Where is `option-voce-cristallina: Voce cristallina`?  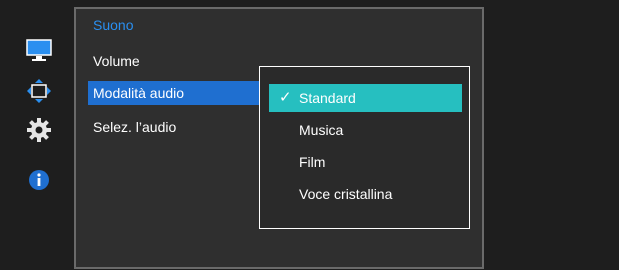 option-voce-cristallina: Voce cristallina is located at coordinates (365, 194).